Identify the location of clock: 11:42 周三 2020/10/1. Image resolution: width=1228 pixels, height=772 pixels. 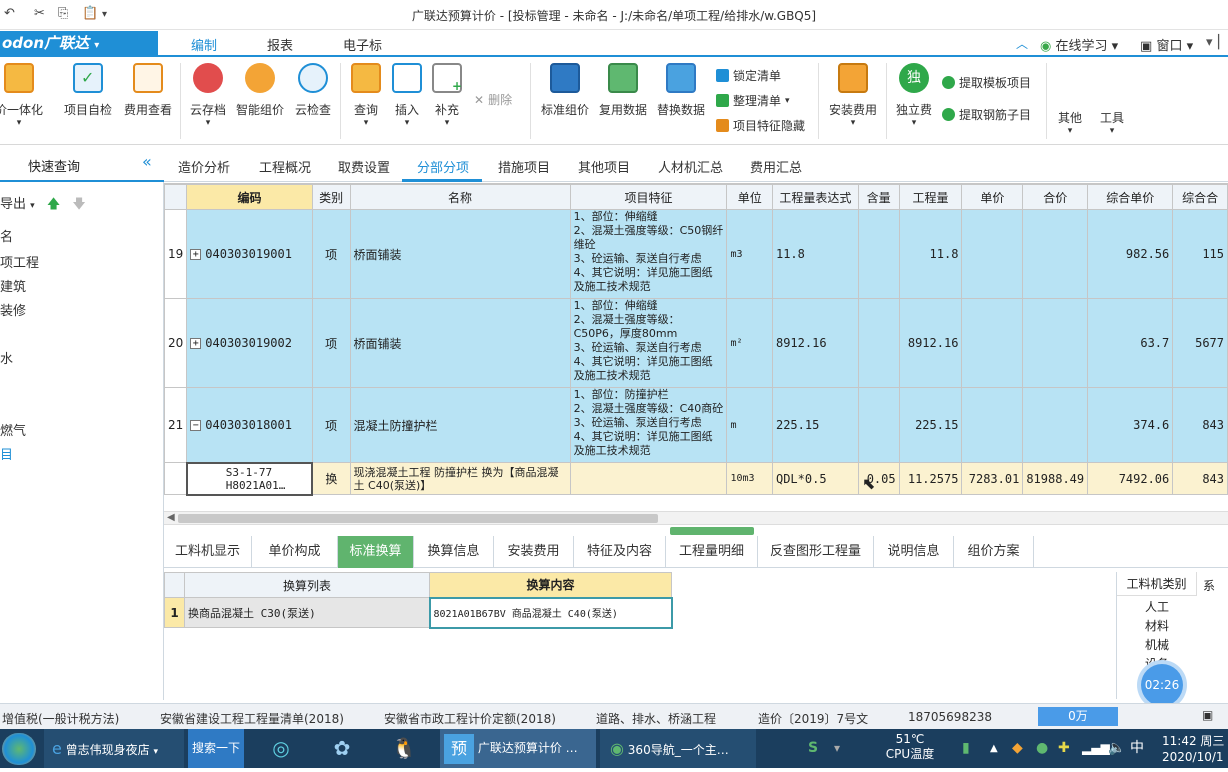
(1193, 749).